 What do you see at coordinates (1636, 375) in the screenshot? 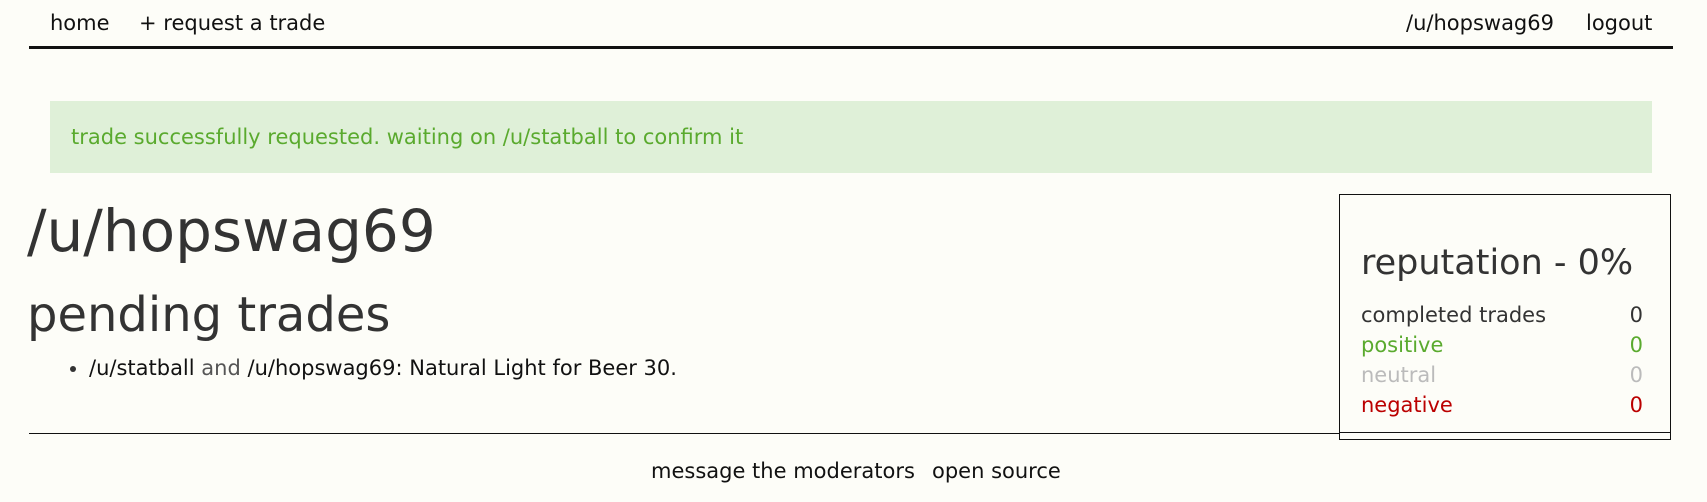
I see `neutral-value: 0` at bounding box center [1636, 375].